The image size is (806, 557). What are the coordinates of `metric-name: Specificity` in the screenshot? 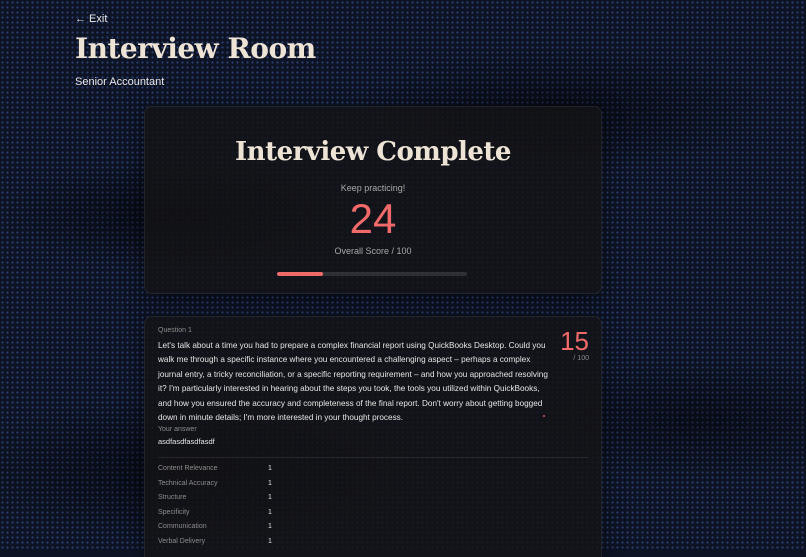 It's located at (174, 512).